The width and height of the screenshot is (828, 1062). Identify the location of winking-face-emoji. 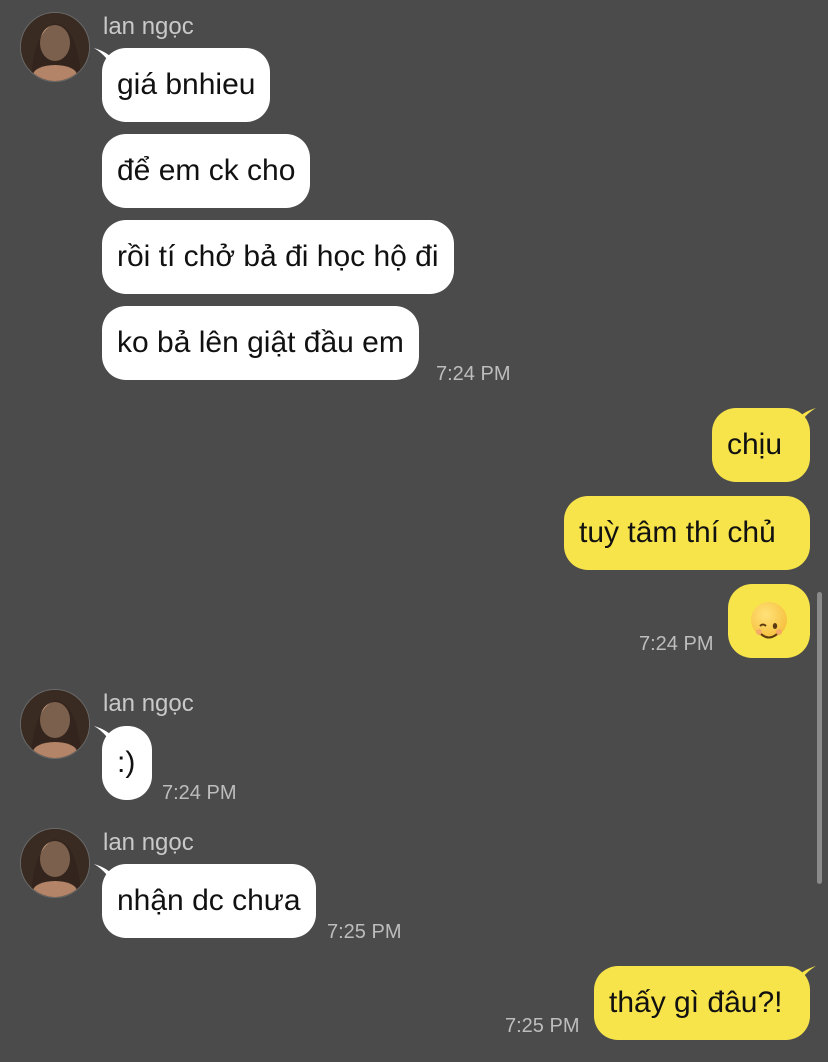
(769, 620).